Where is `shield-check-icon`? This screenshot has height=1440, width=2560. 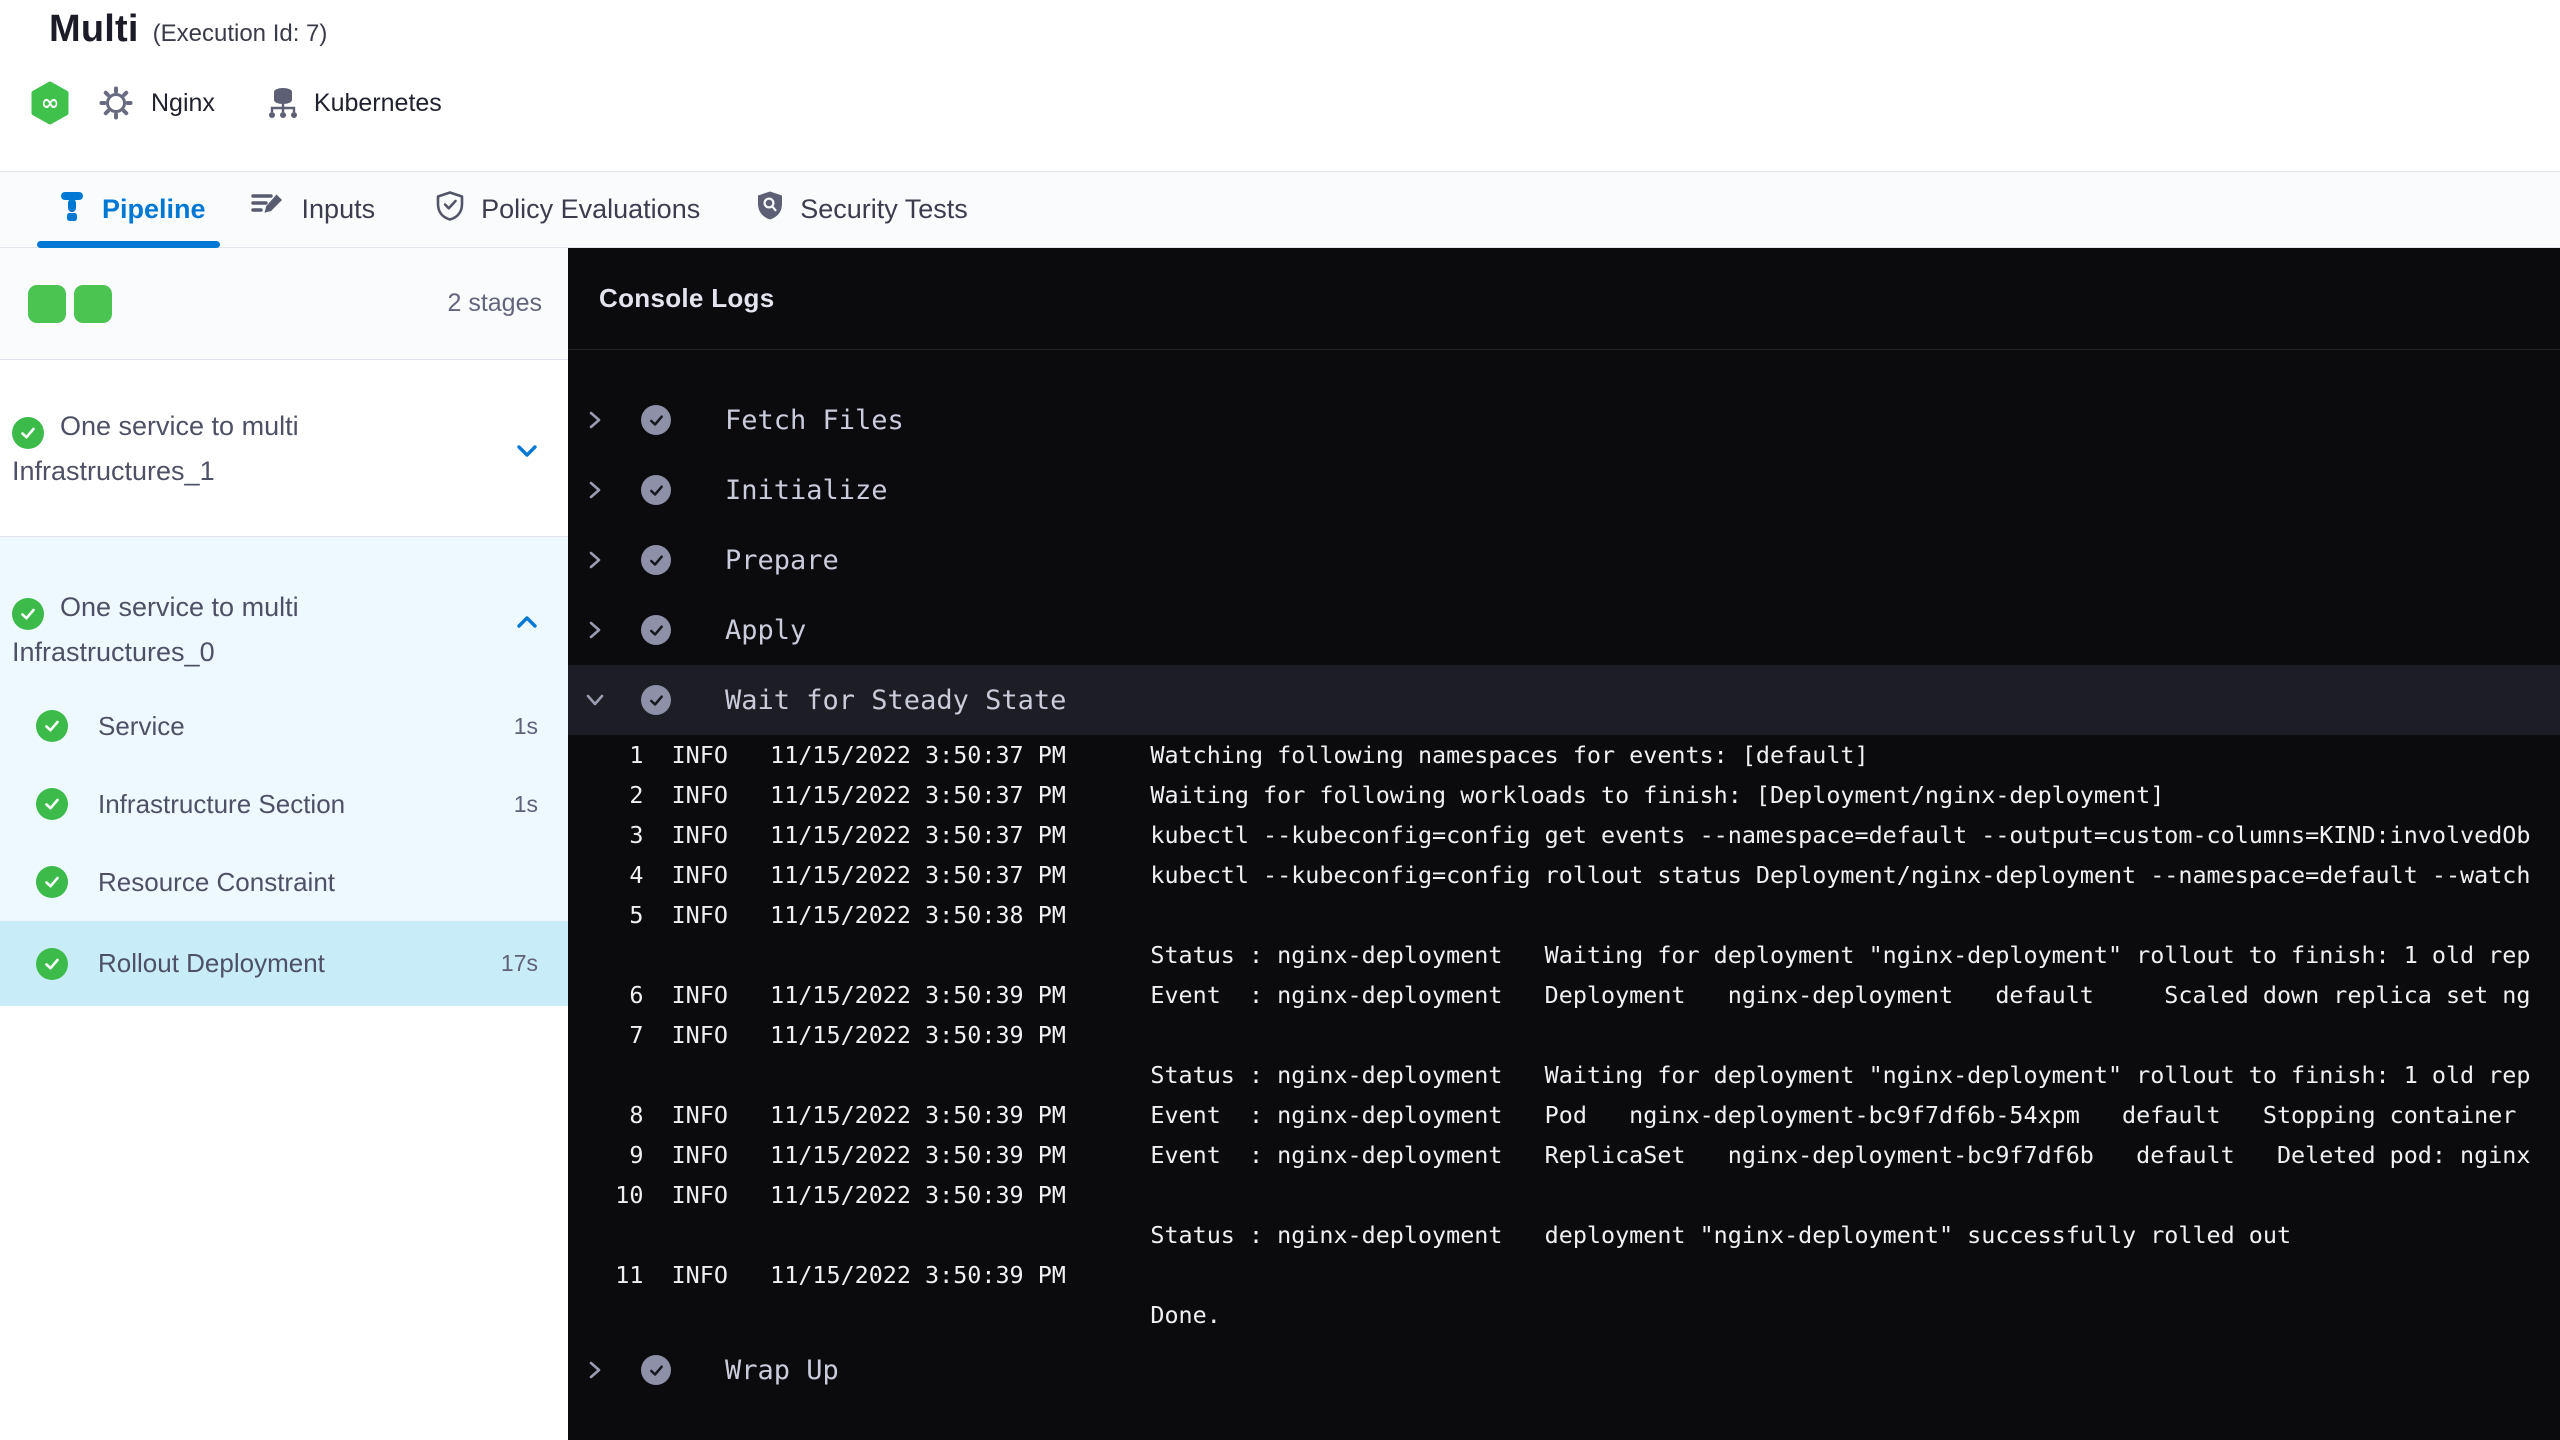 shield-check-icon is located at coordinates (450, 209).